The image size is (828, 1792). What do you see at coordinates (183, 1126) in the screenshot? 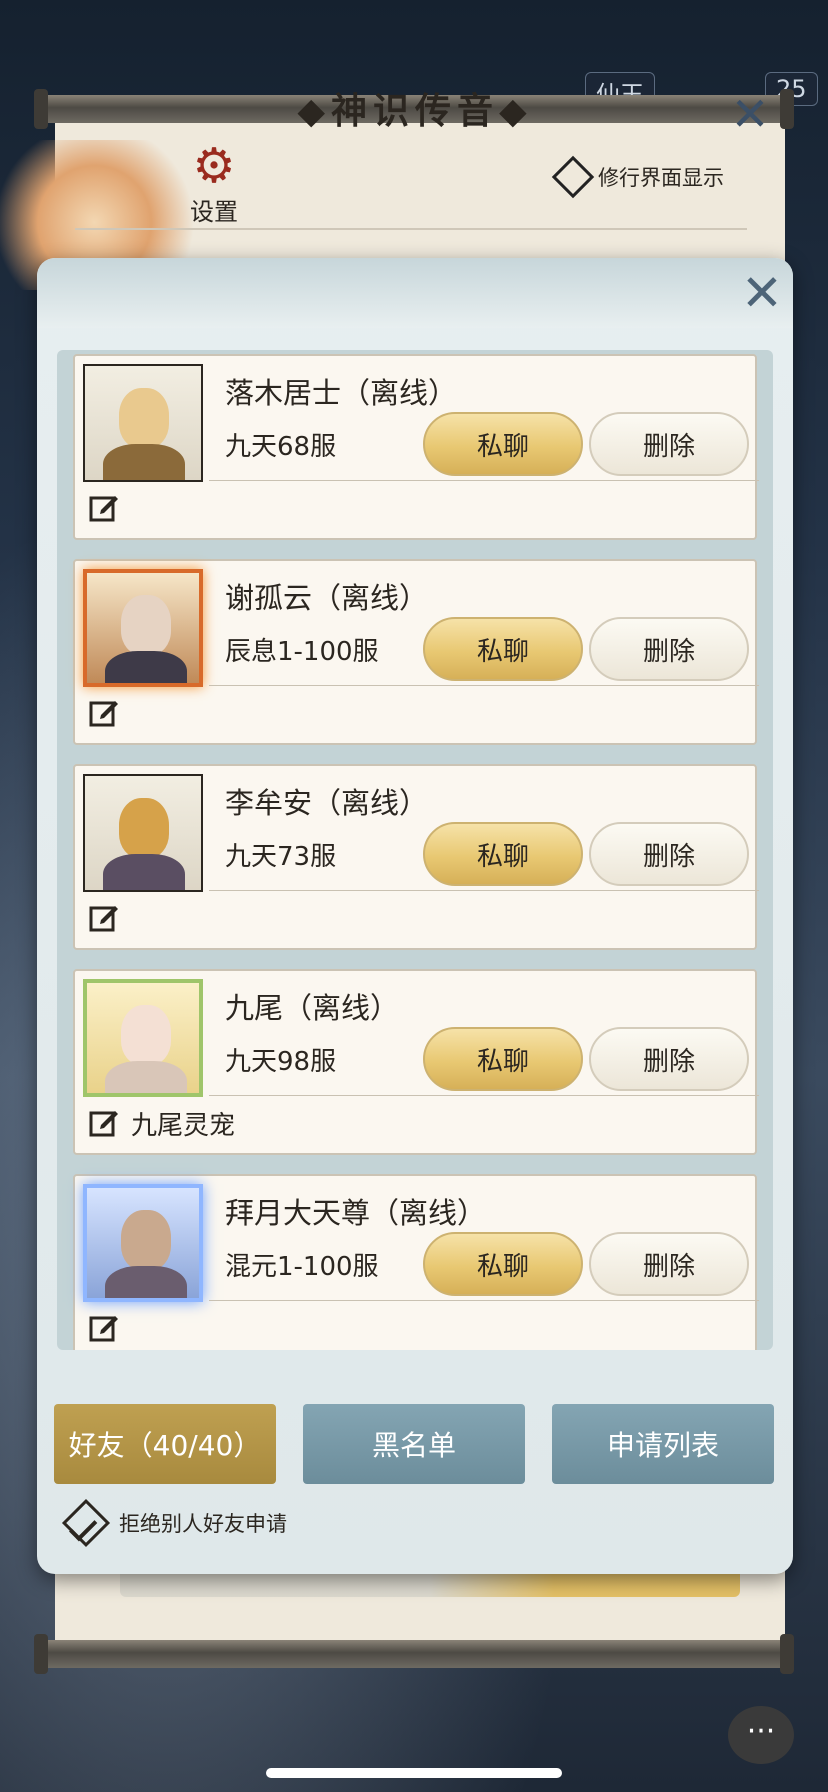
I see `friend-note: 九尾灵宠` at bounding box center [183, 1126].